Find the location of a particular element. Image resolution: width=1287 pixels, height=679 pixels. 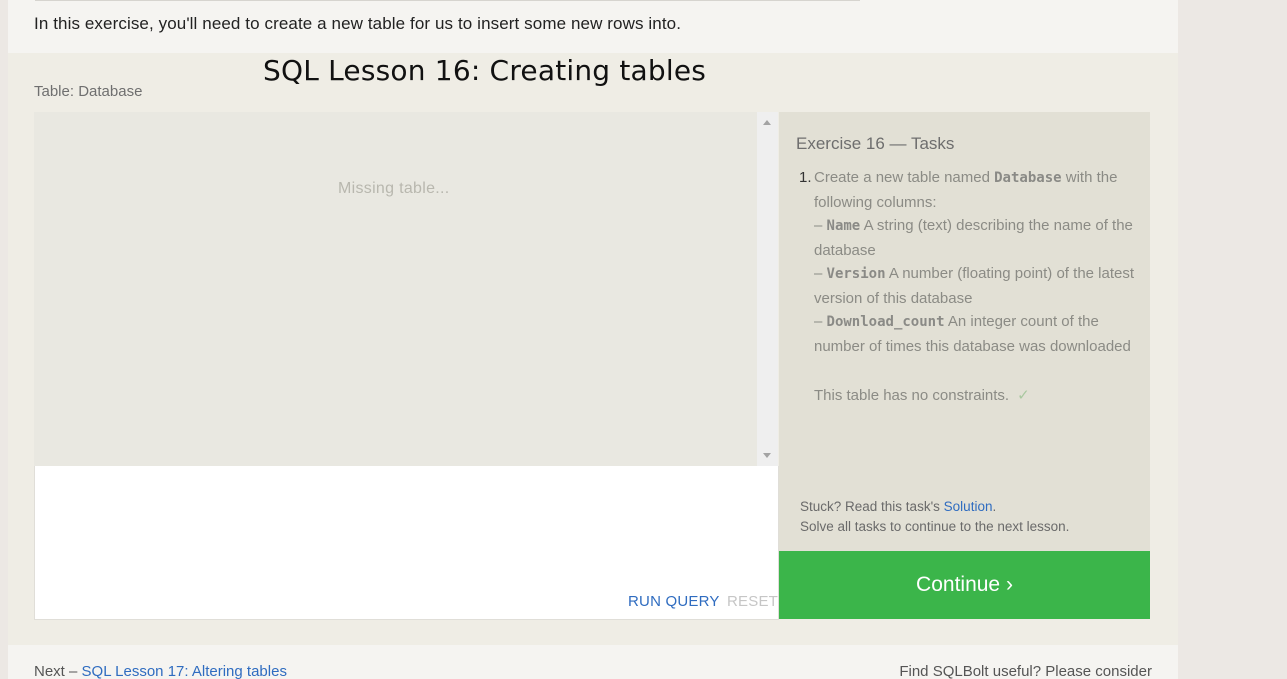

column-name: Version is located at coordinates (856, 274).